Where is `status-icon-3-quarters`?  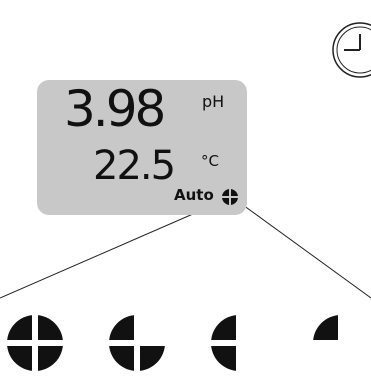 status-icon-3-quarters is located at coordinates (137, 343).